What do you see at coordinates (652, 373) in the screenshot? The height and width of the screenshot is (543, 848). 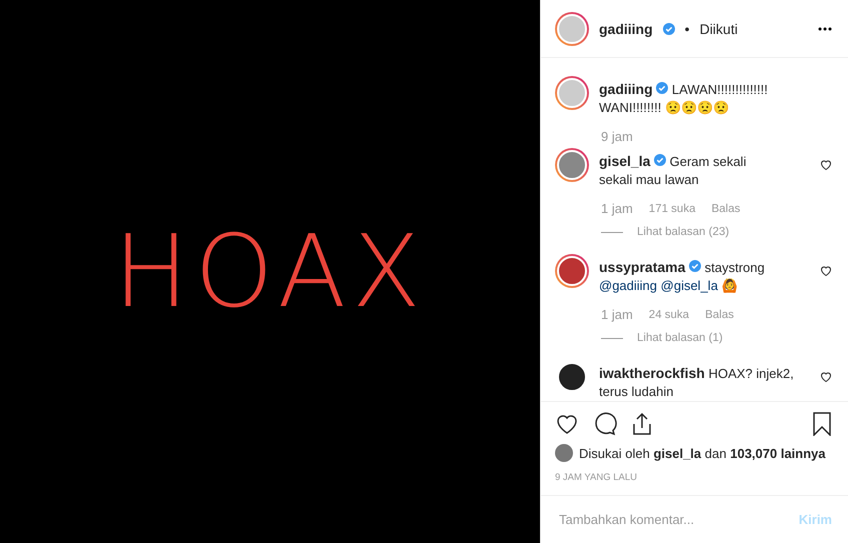 I see `username: iwaktherockfish` at bounding box center [652, 373].